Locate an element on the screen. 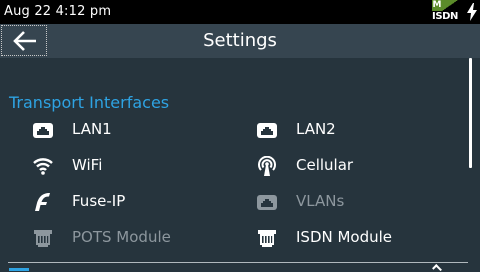  isdn-status-icon: M ISDN is located at coordinates (445, 12).